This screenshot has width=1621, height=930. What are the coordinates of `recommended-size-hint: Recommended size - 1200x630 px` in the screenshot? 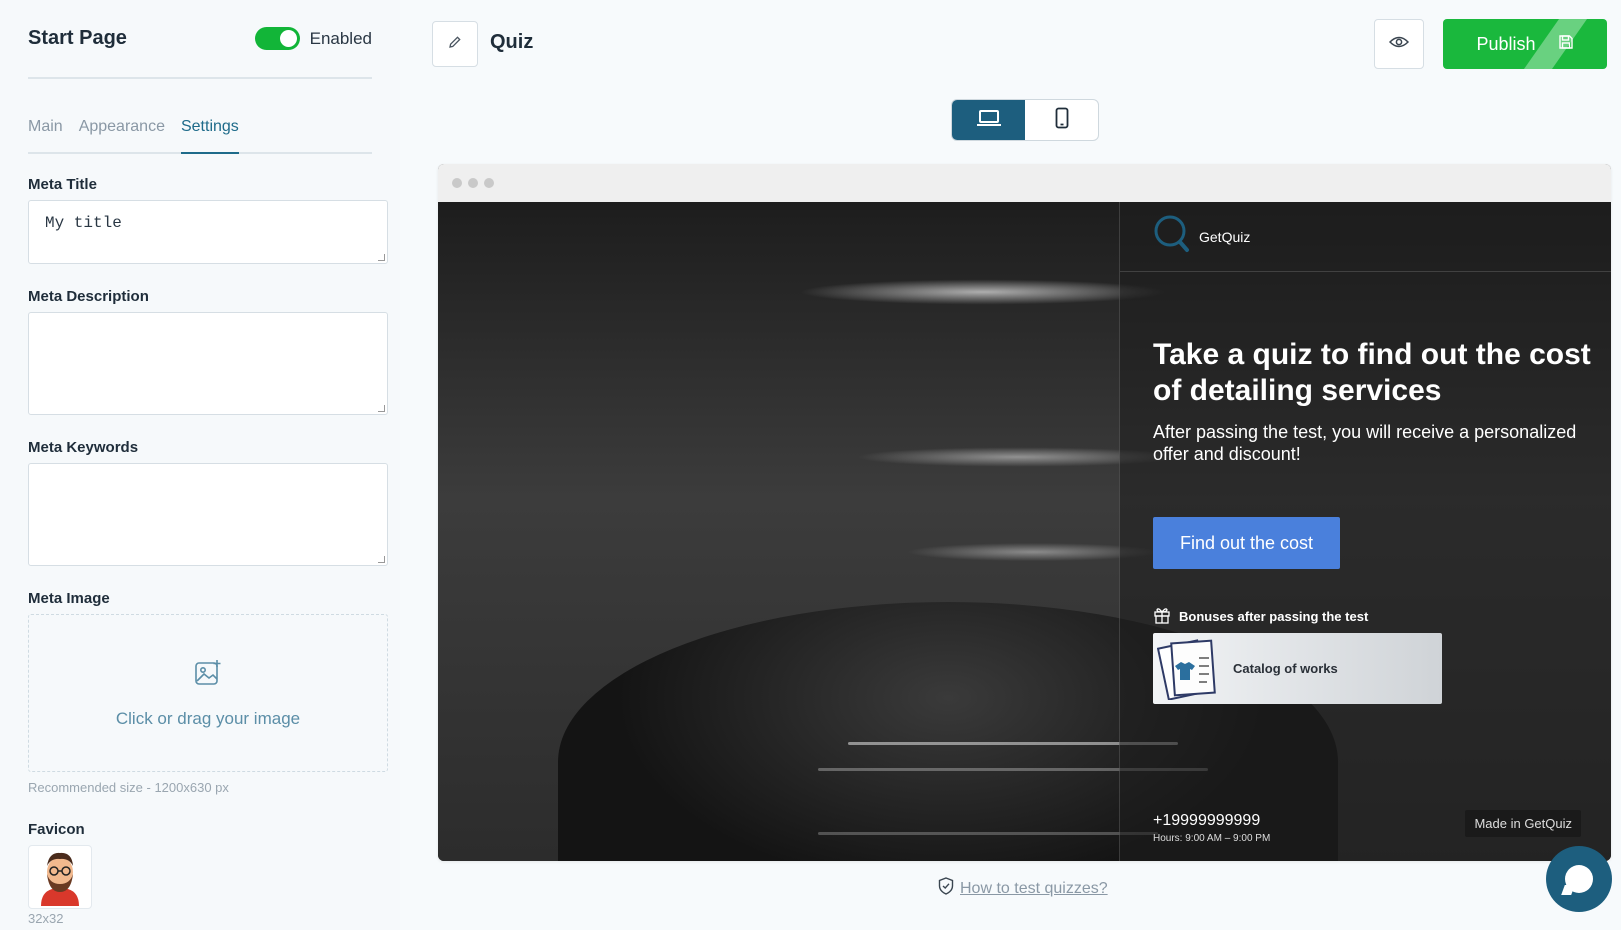 It's located at (128, 787).